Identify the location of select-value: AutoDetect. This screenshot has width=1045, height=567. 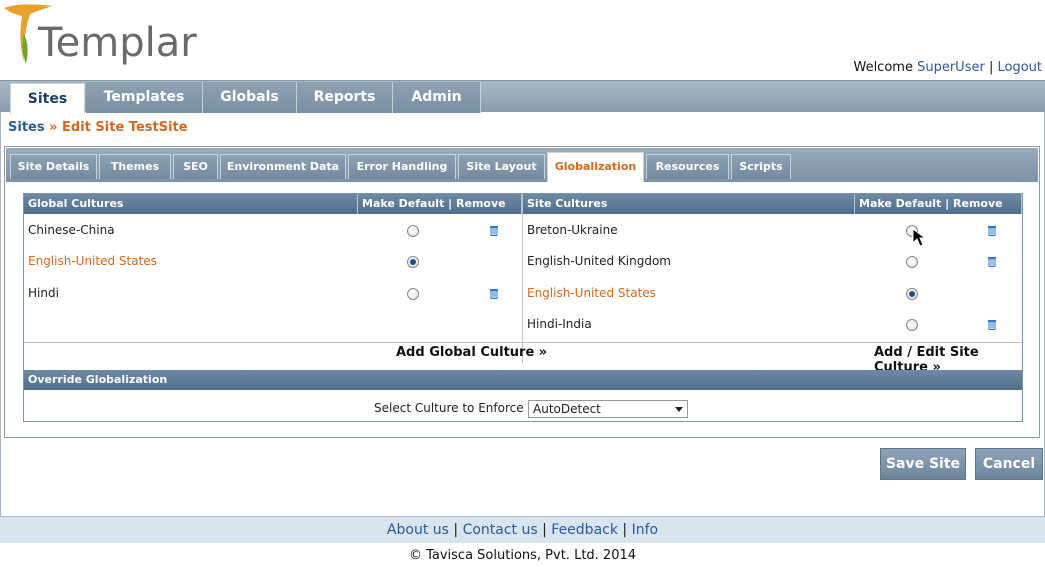
(567, 409).